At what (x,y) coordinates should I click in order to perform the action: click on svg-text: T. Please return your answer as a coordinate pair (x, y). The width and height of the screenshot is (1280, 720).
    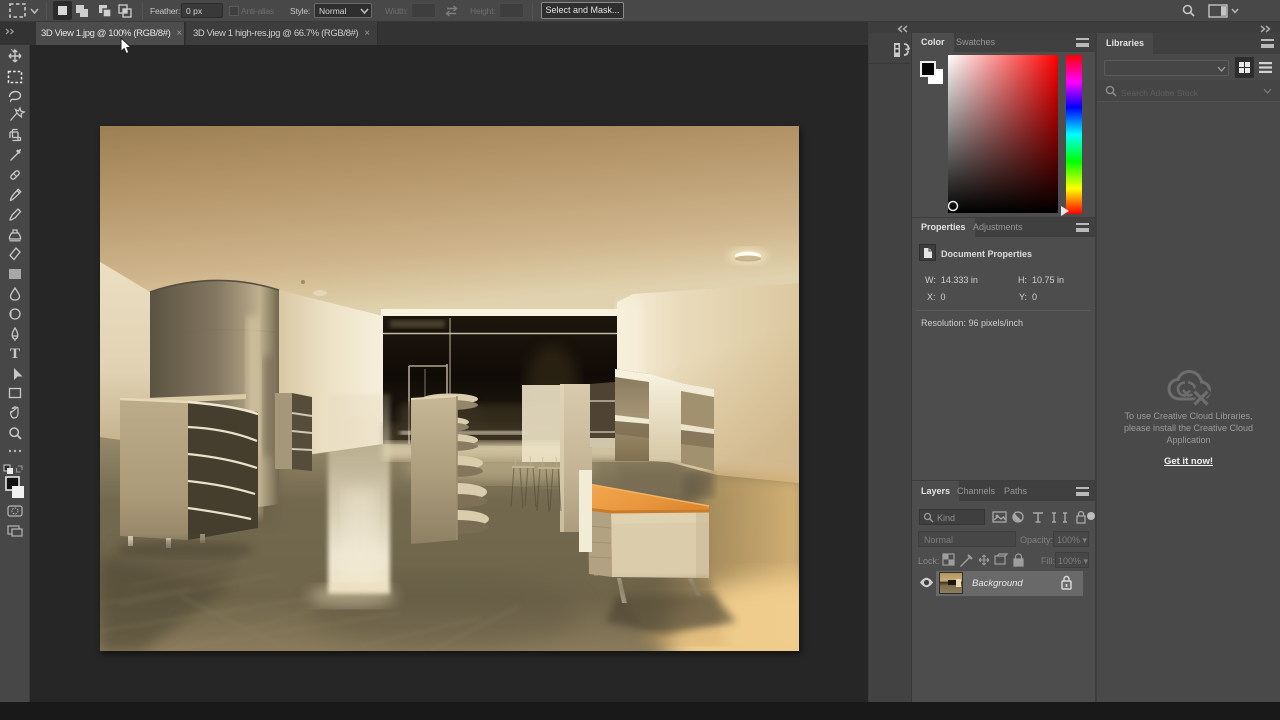
    Looking at the image, I should click on (15, 354).